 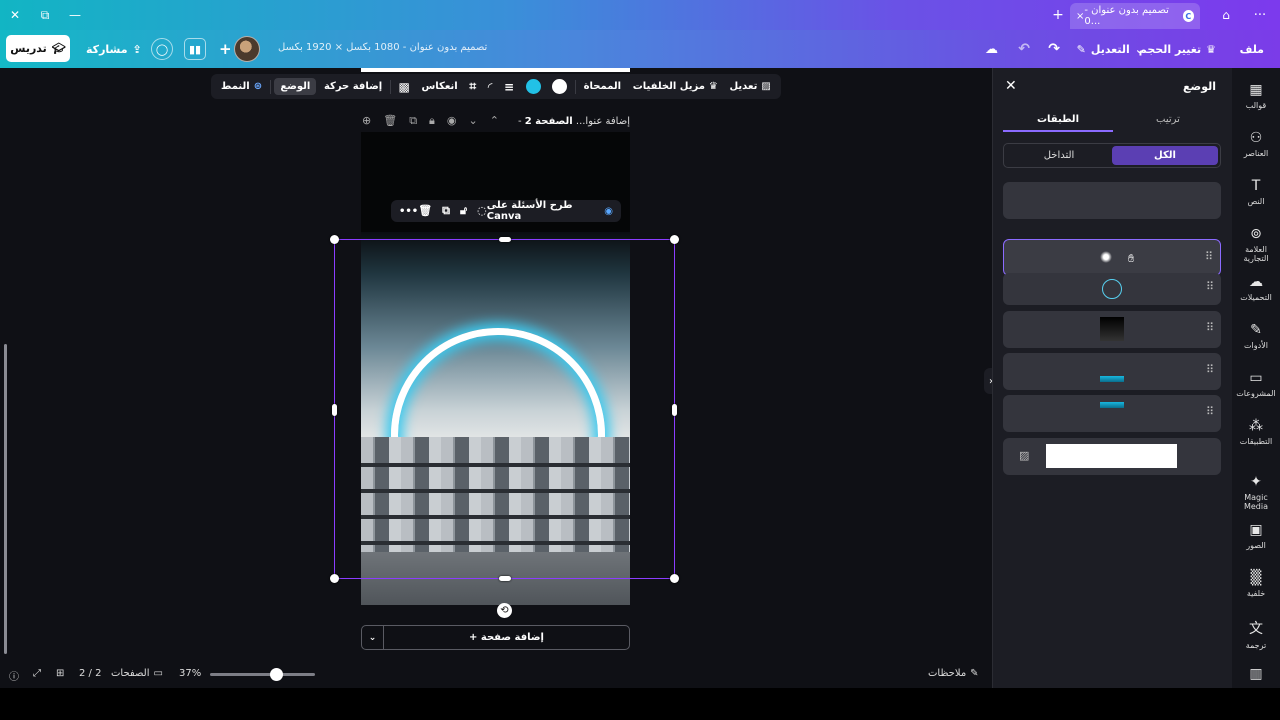 What do you see at coordinates (1256, 96) in the screenshot?
I see `sidebar-item-templates: ▦ قوالب` at bounding box center [1256, 96].